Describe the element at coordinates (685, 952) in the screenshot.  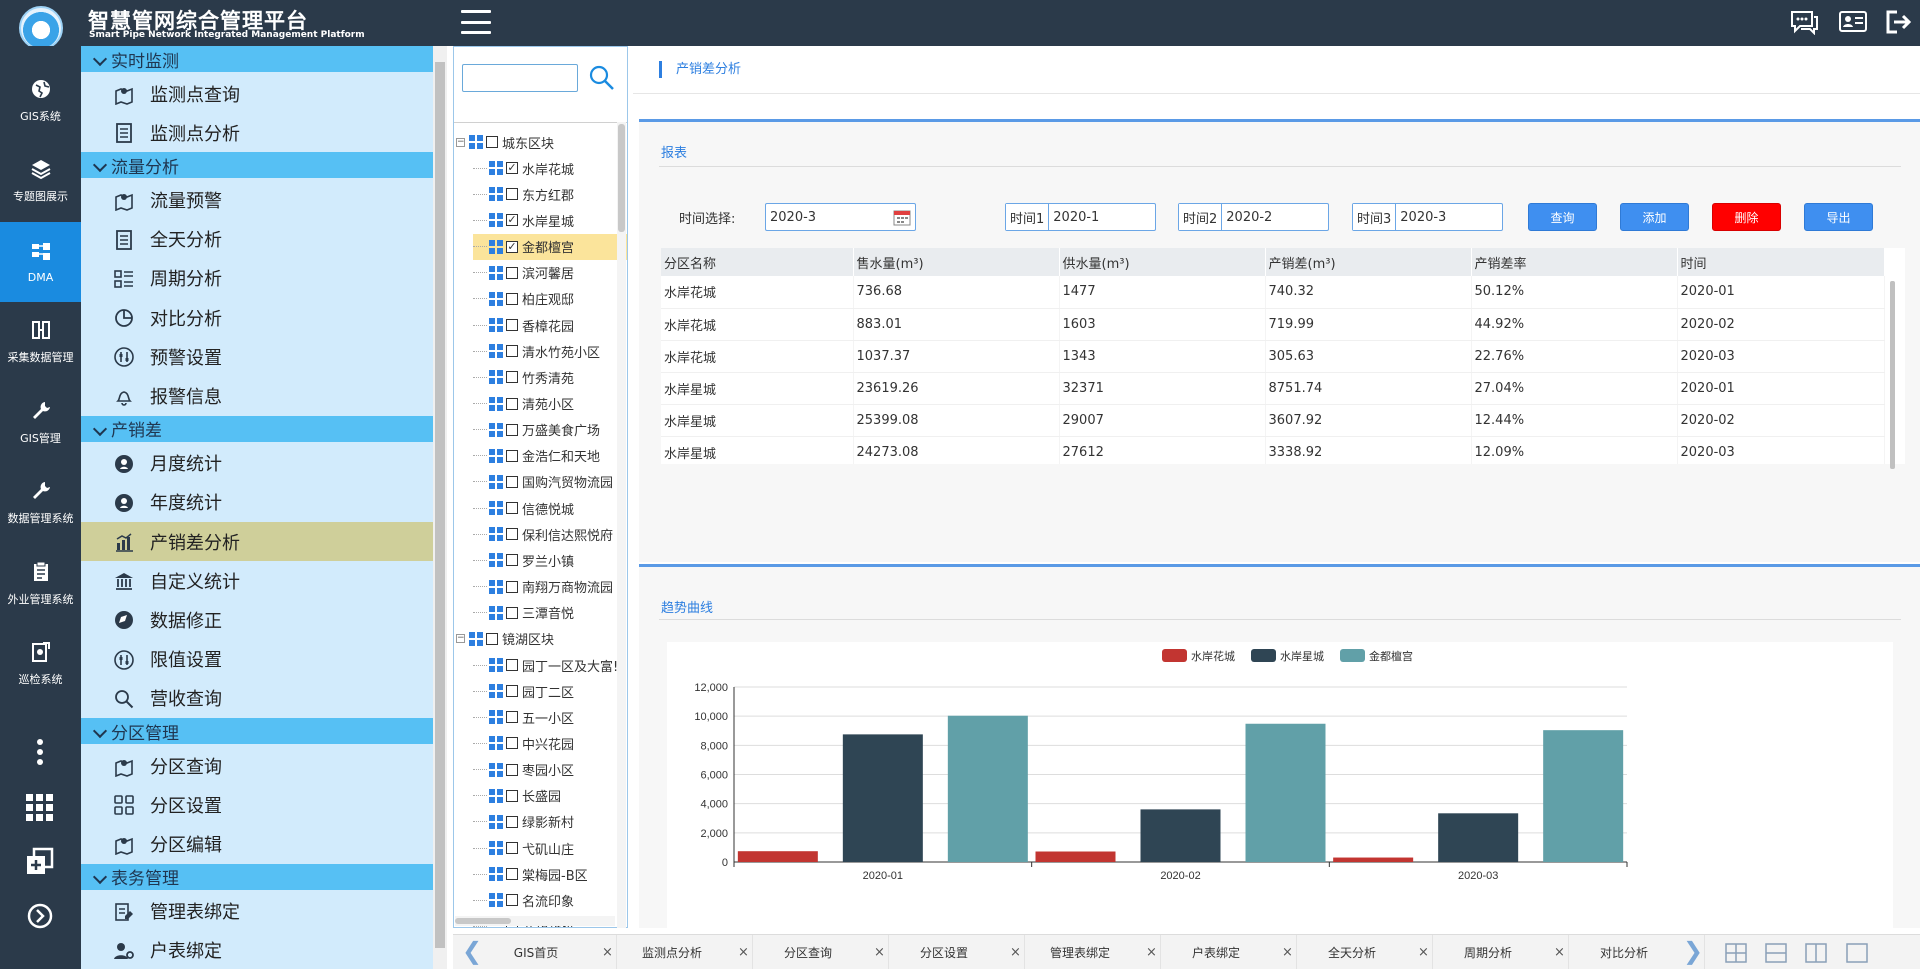
I see `open-tab: 监测点分析 ×` at that location.